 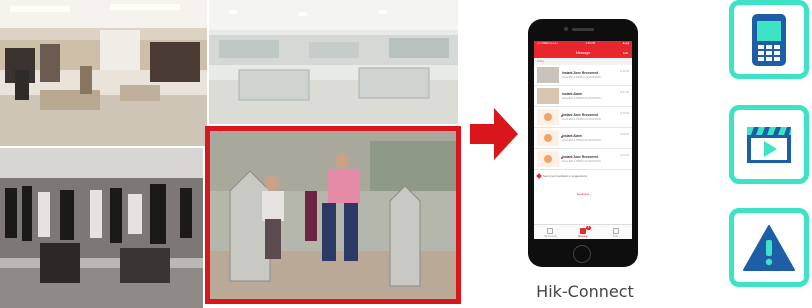 I want to click on edit-button: Edit, so click(x=625, y=53).